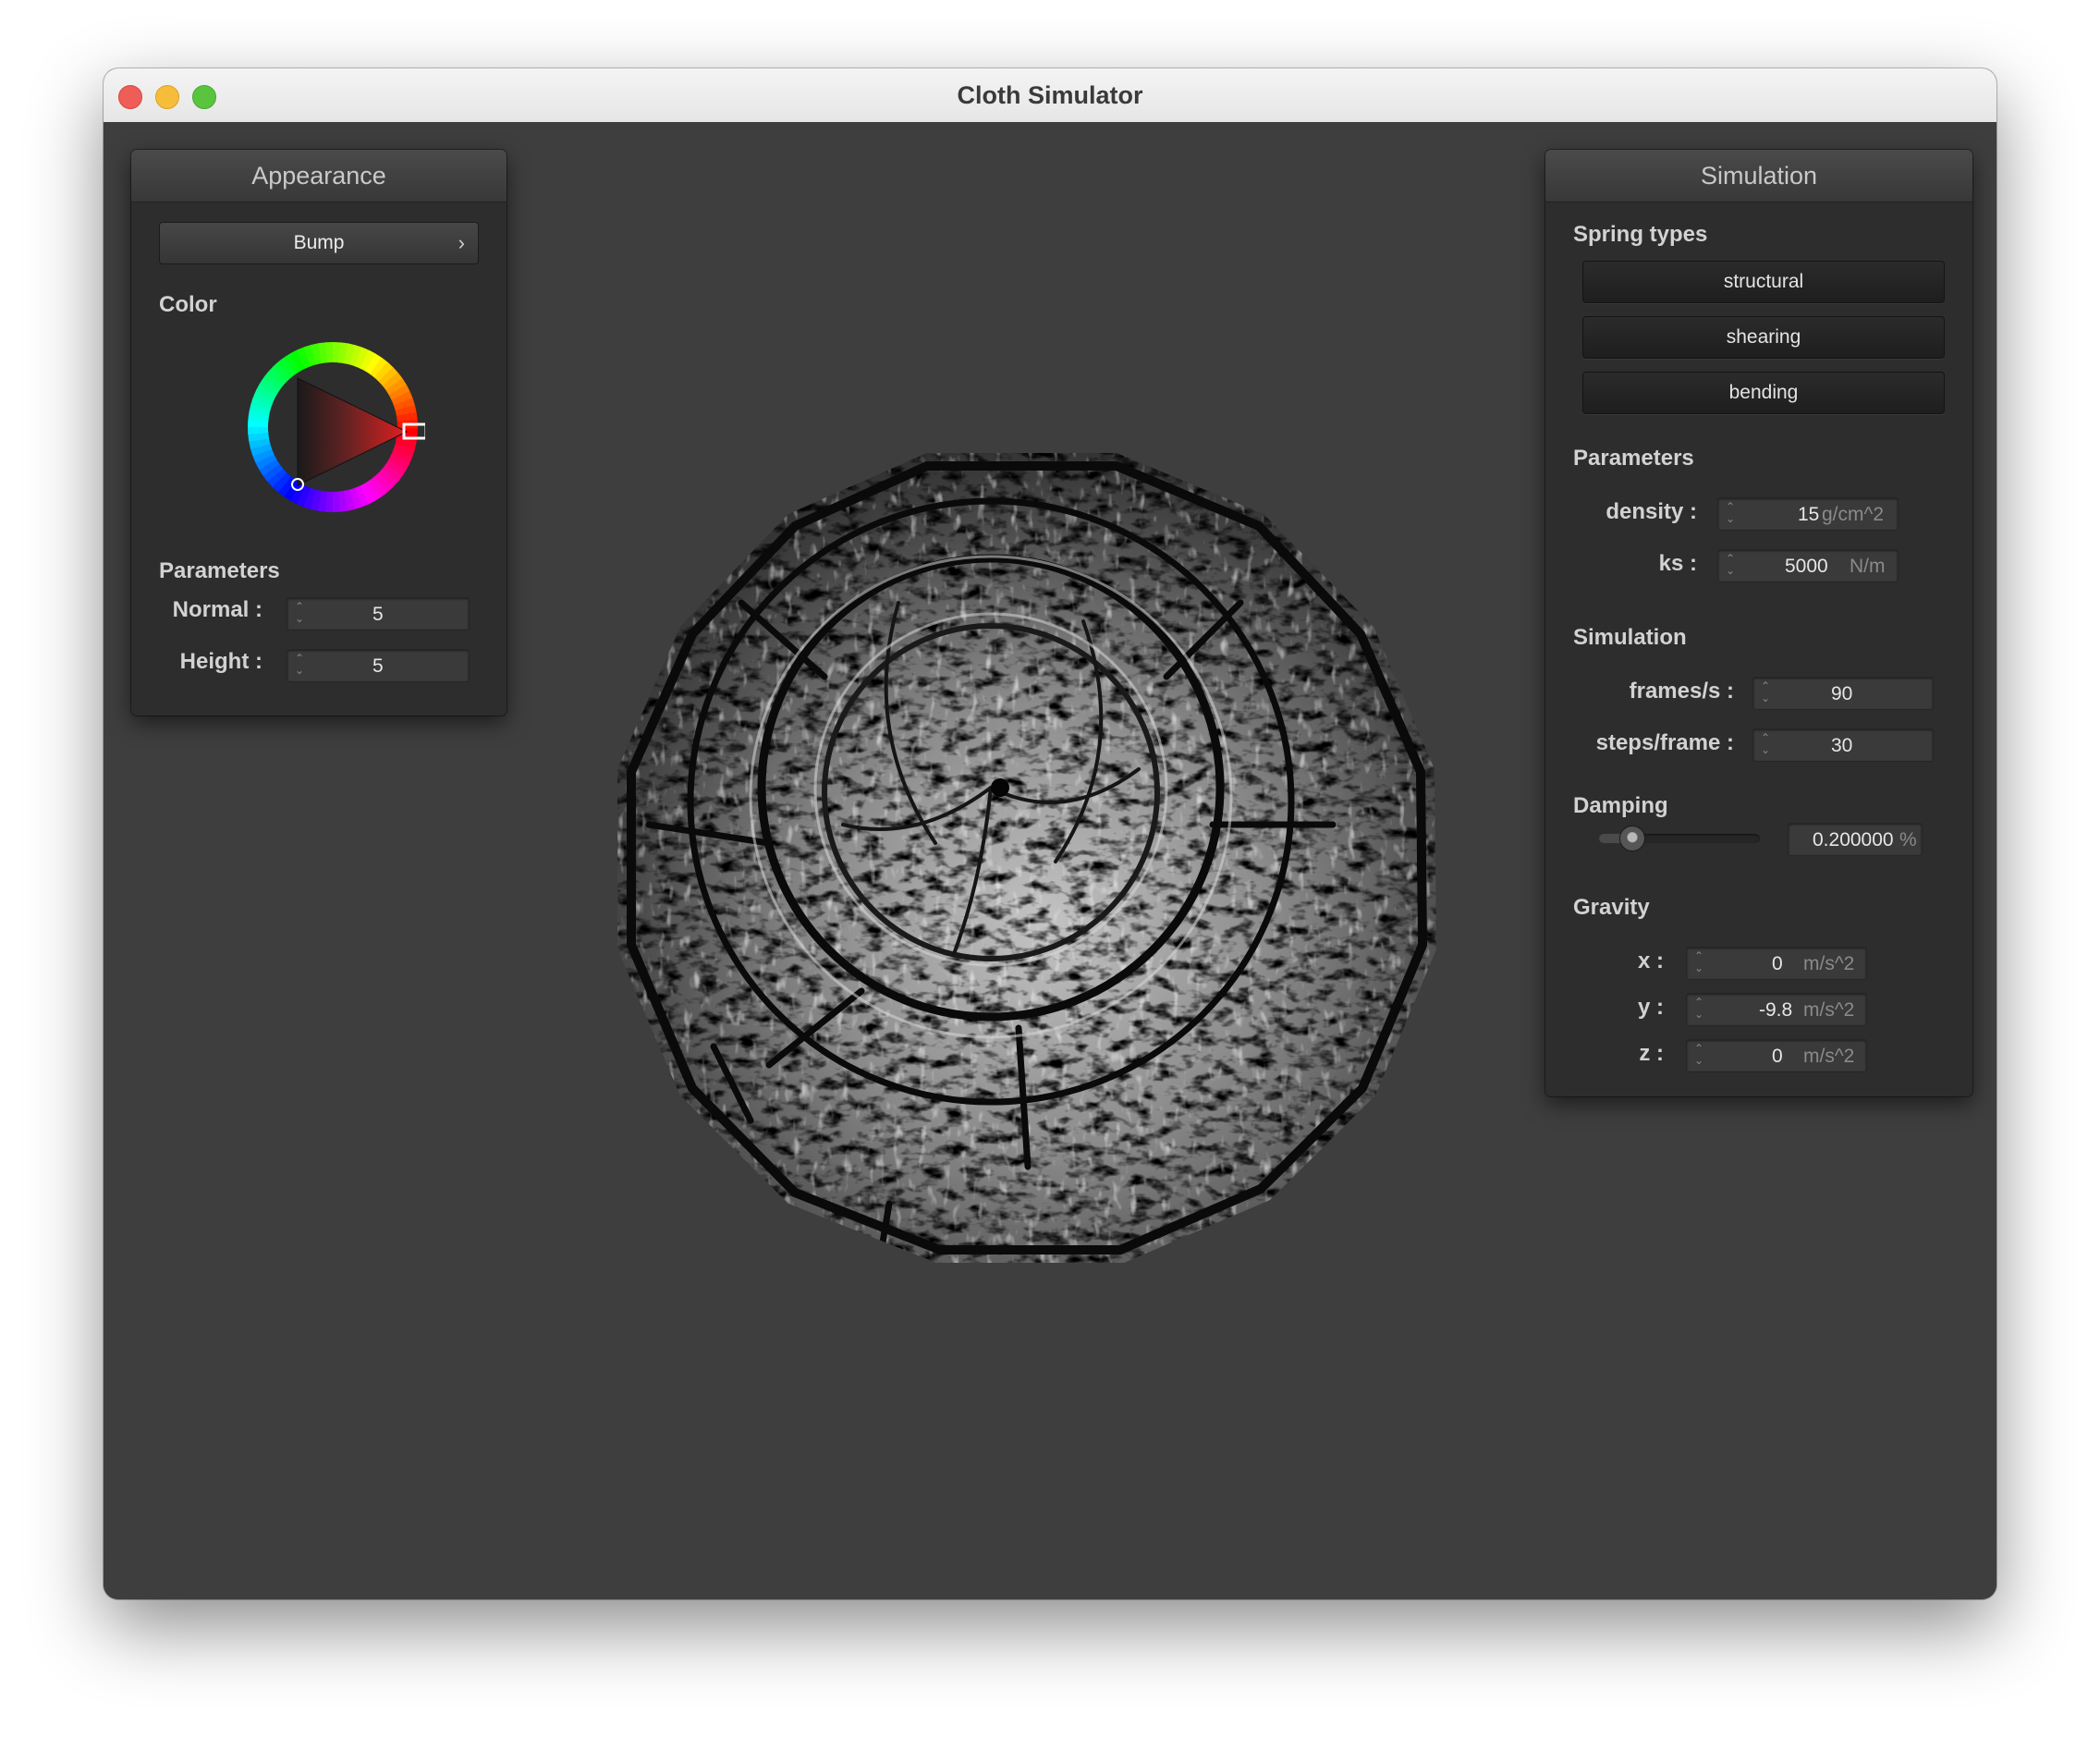  What do you see at coordinates (1808, 565) in the screenshot?
I see `ks-input: ⌃ ⌄ 5000 N/m` at bounding box center [1808, 565].